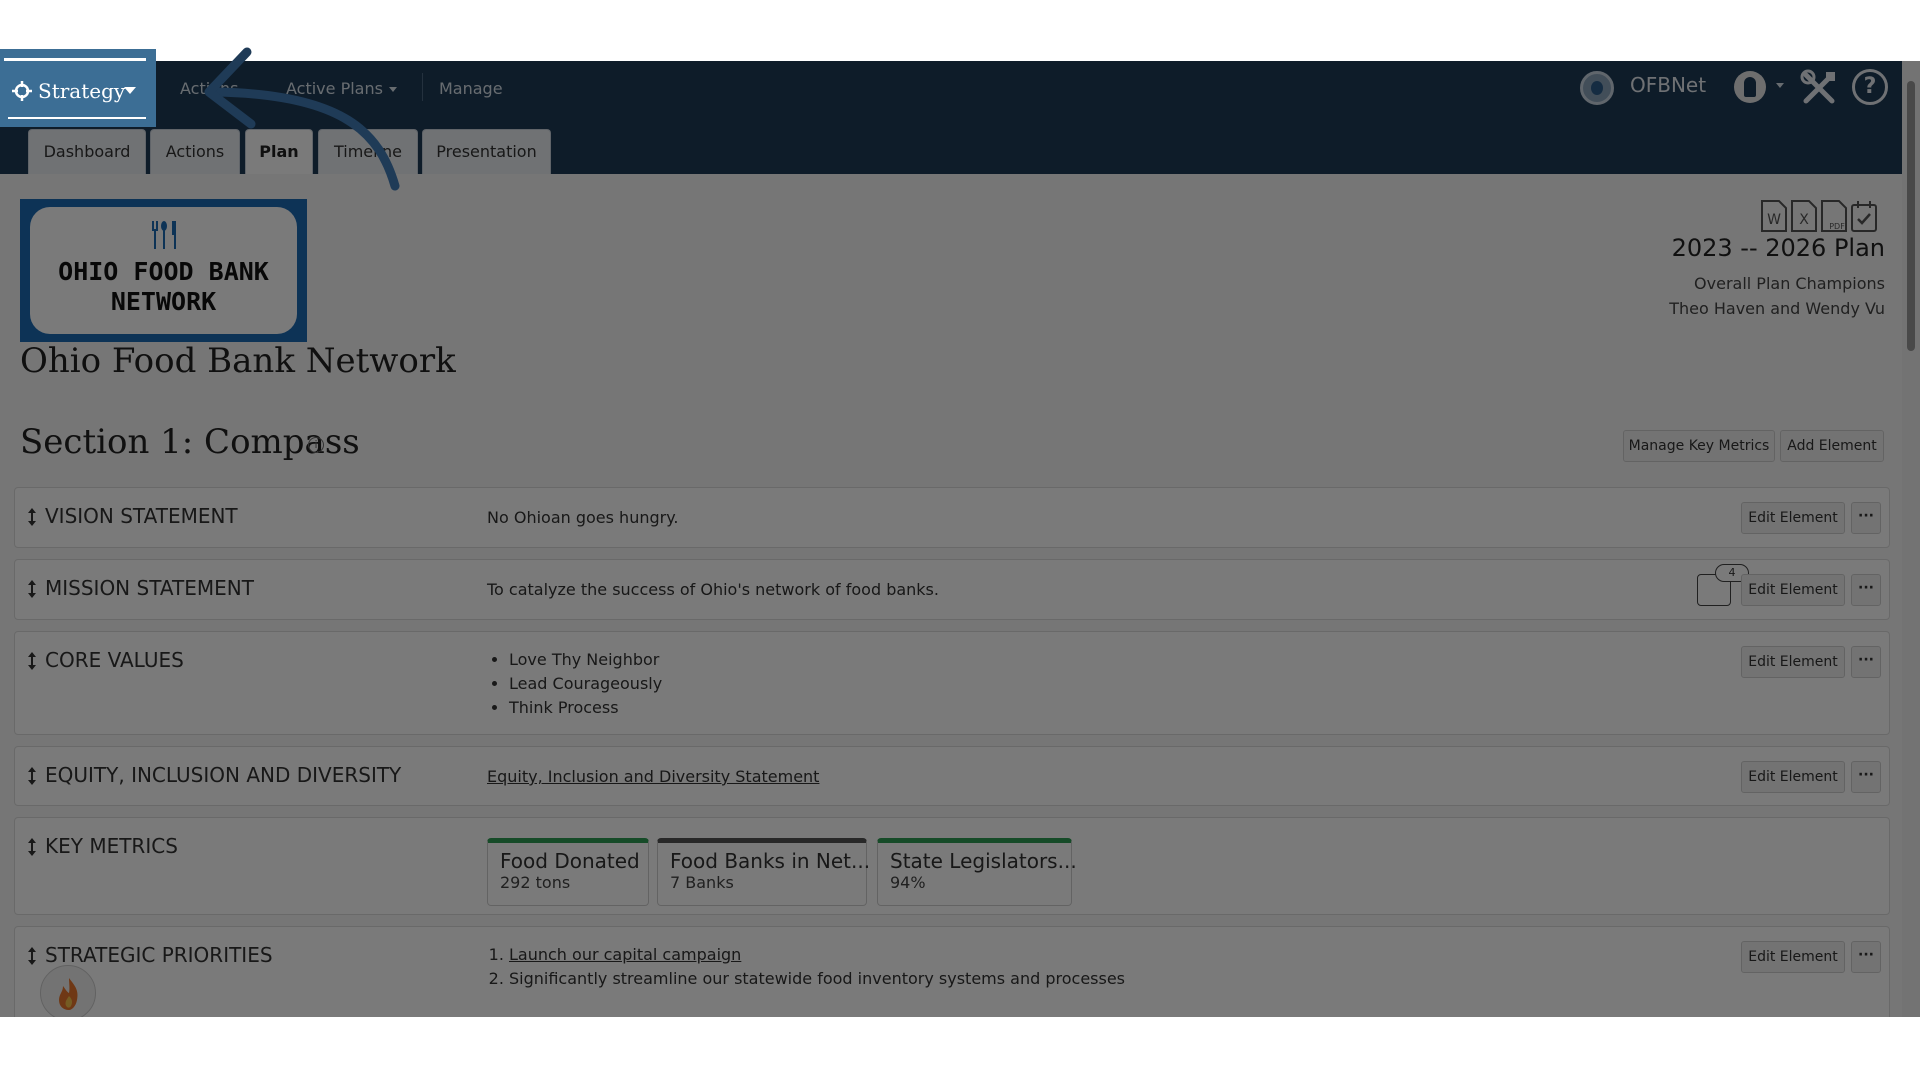  Describe the element at coordinates (702, 882) in the screenshot. I see `metric-value: 7 Banks` at that location.